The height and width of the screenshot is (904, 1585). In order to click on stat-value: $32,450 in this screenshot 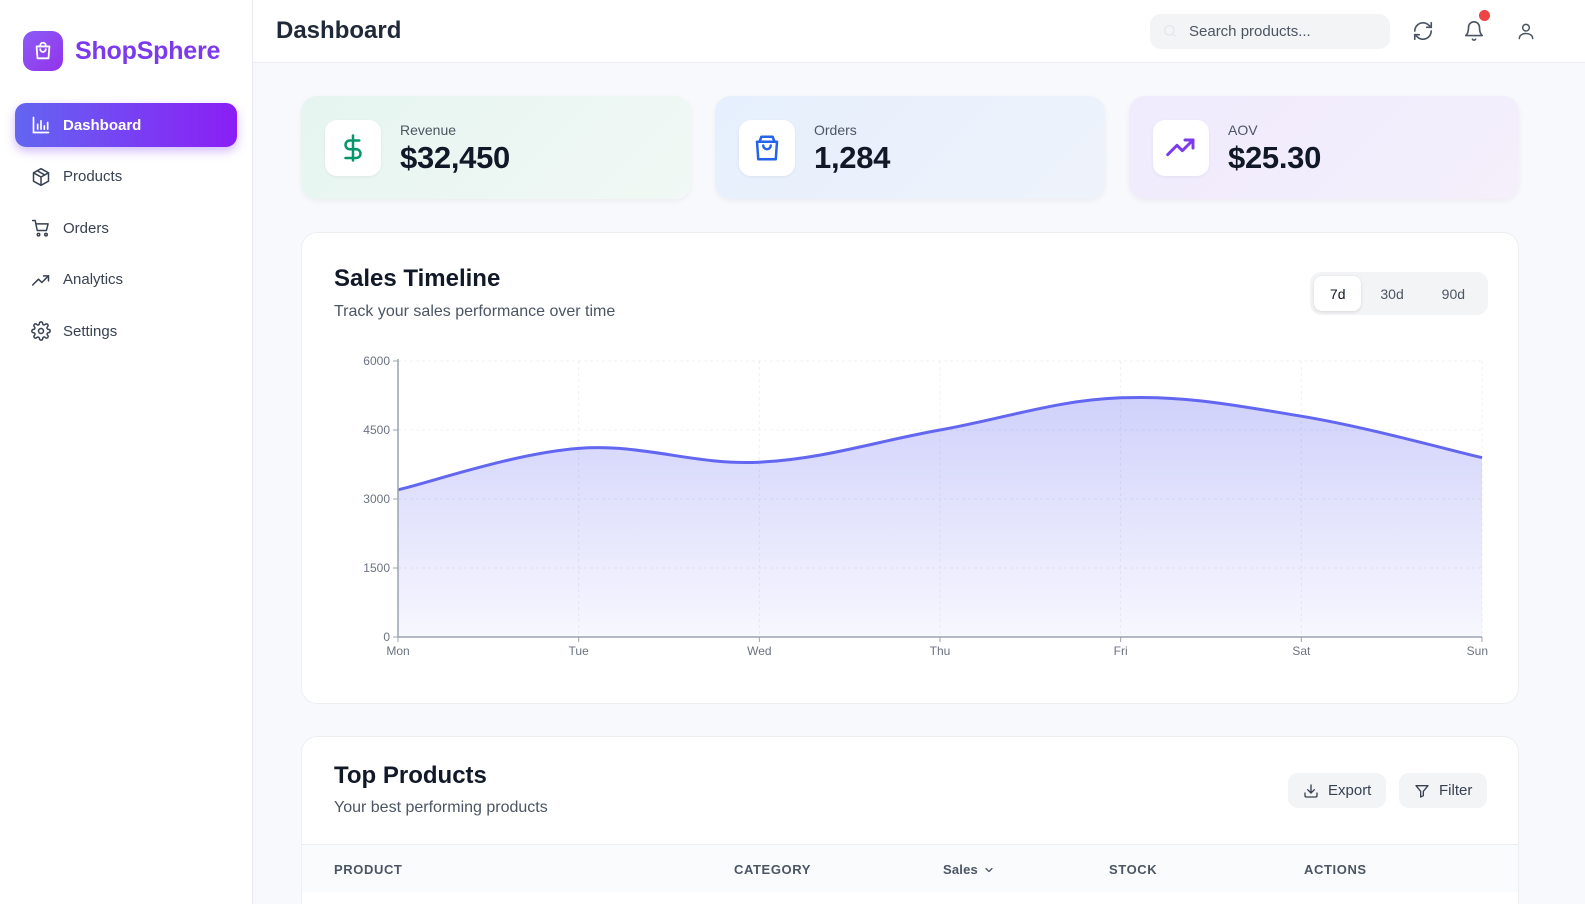, I will do `click(455, 157)`.